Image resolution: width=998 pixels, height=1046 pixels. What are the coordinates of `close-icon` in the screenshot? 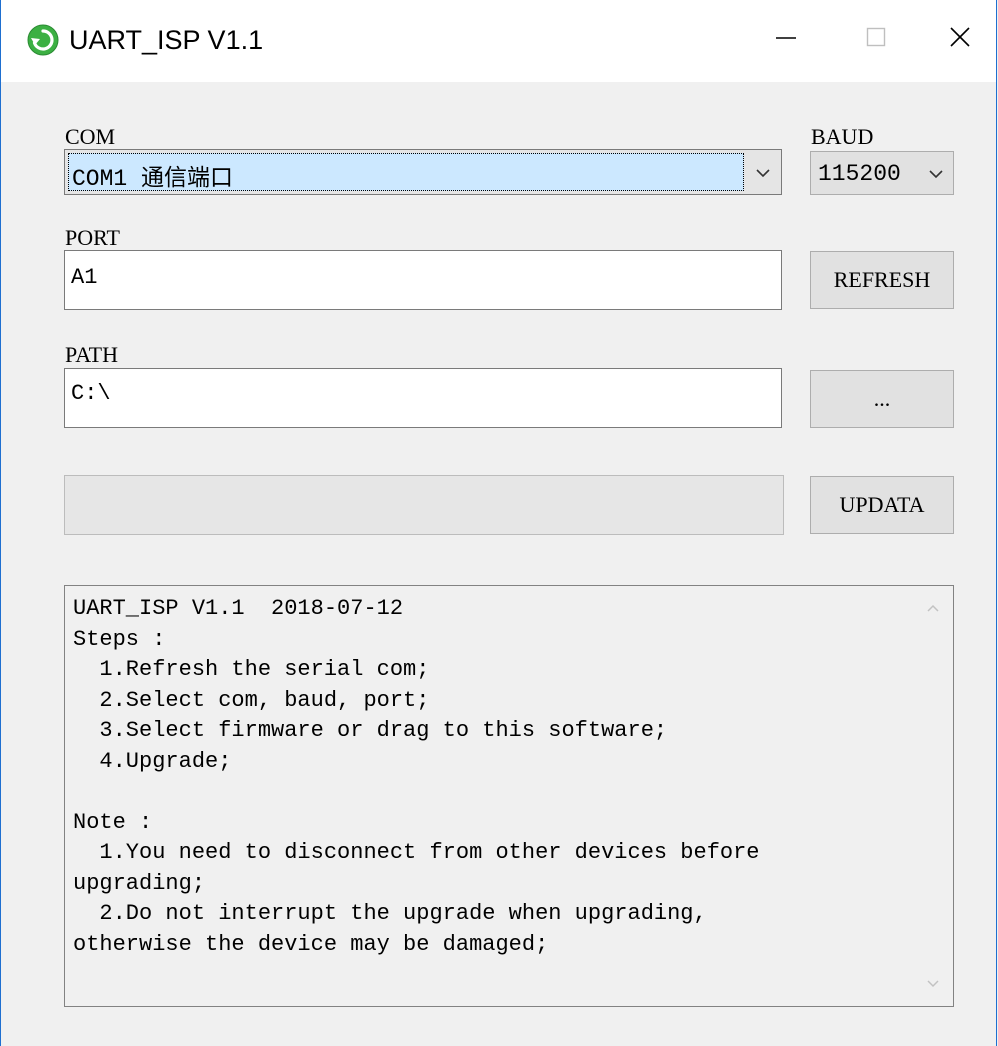 It's located at (960, 39).